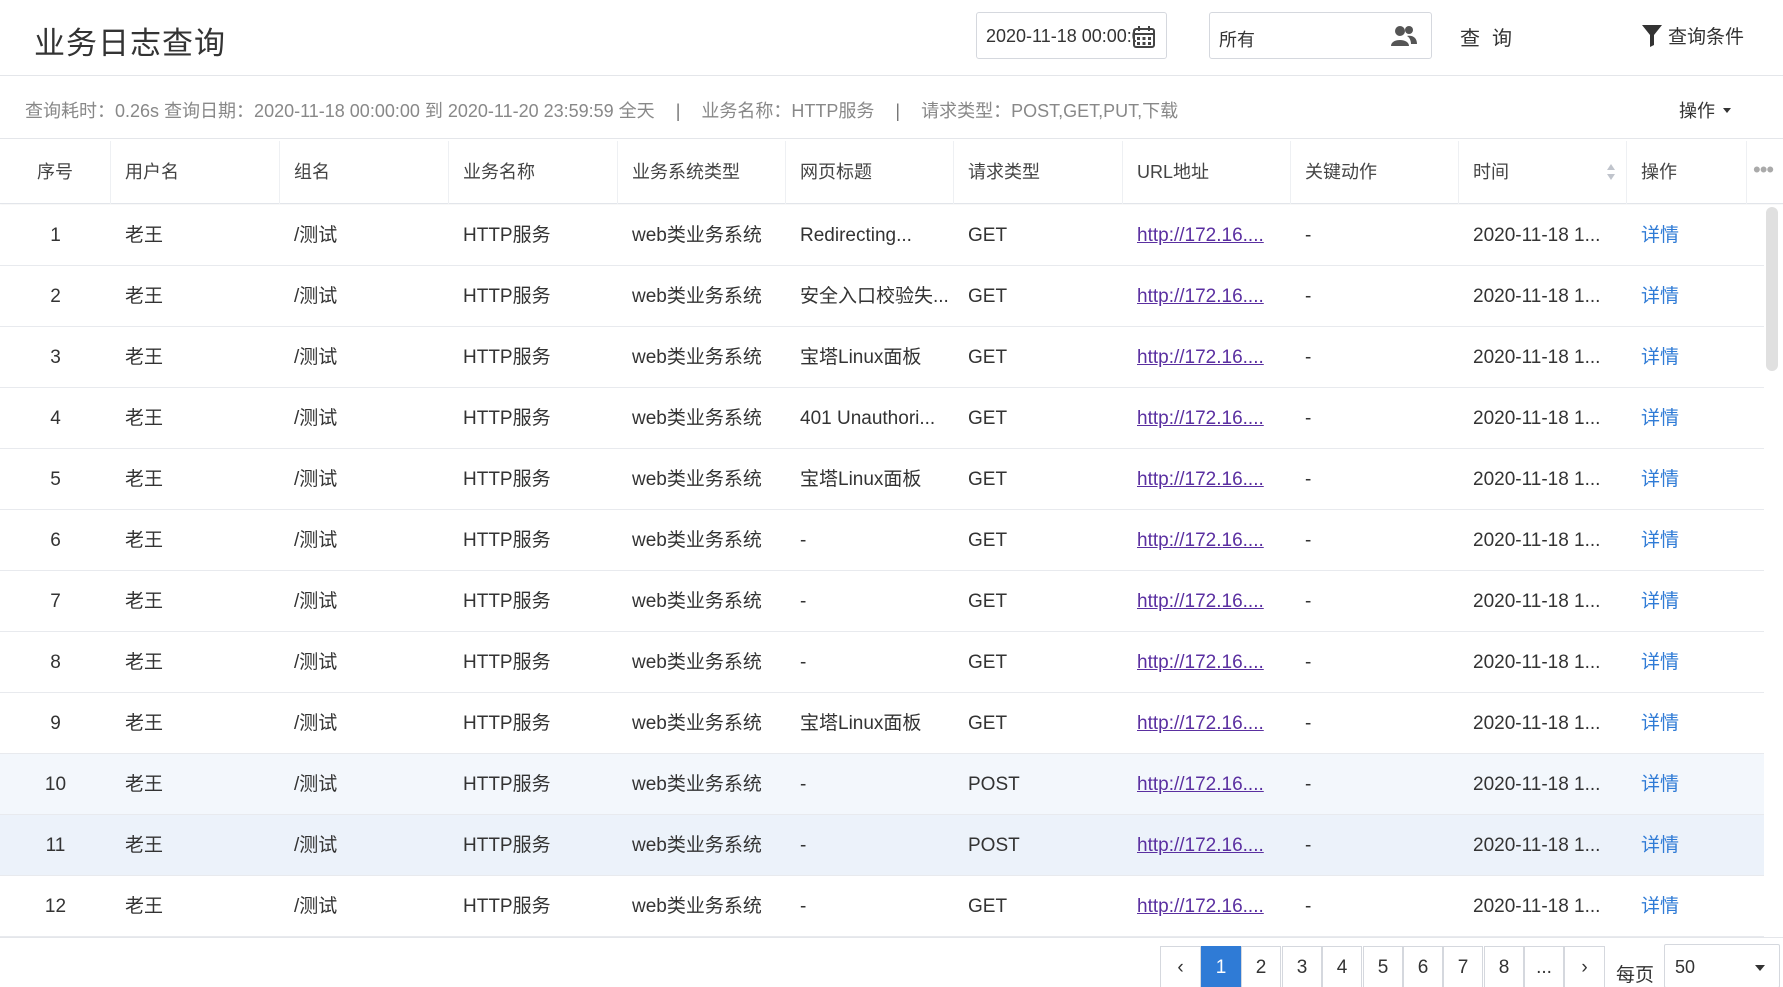 Image resolution: width=1783 pixels, height=987 pixels. I want to click on page-number-button: 5, so click(1383, 966).